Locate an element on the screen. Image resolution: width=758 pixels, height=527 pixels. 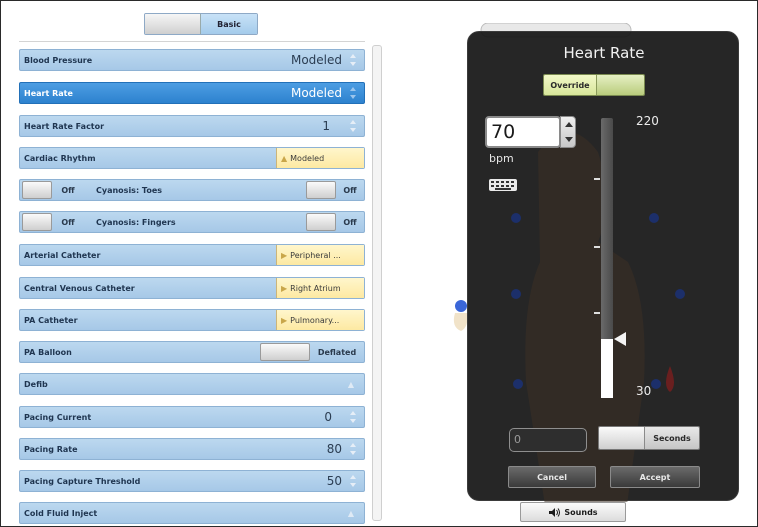
sounds-button: Sounds is located at coordinates (573, 512).